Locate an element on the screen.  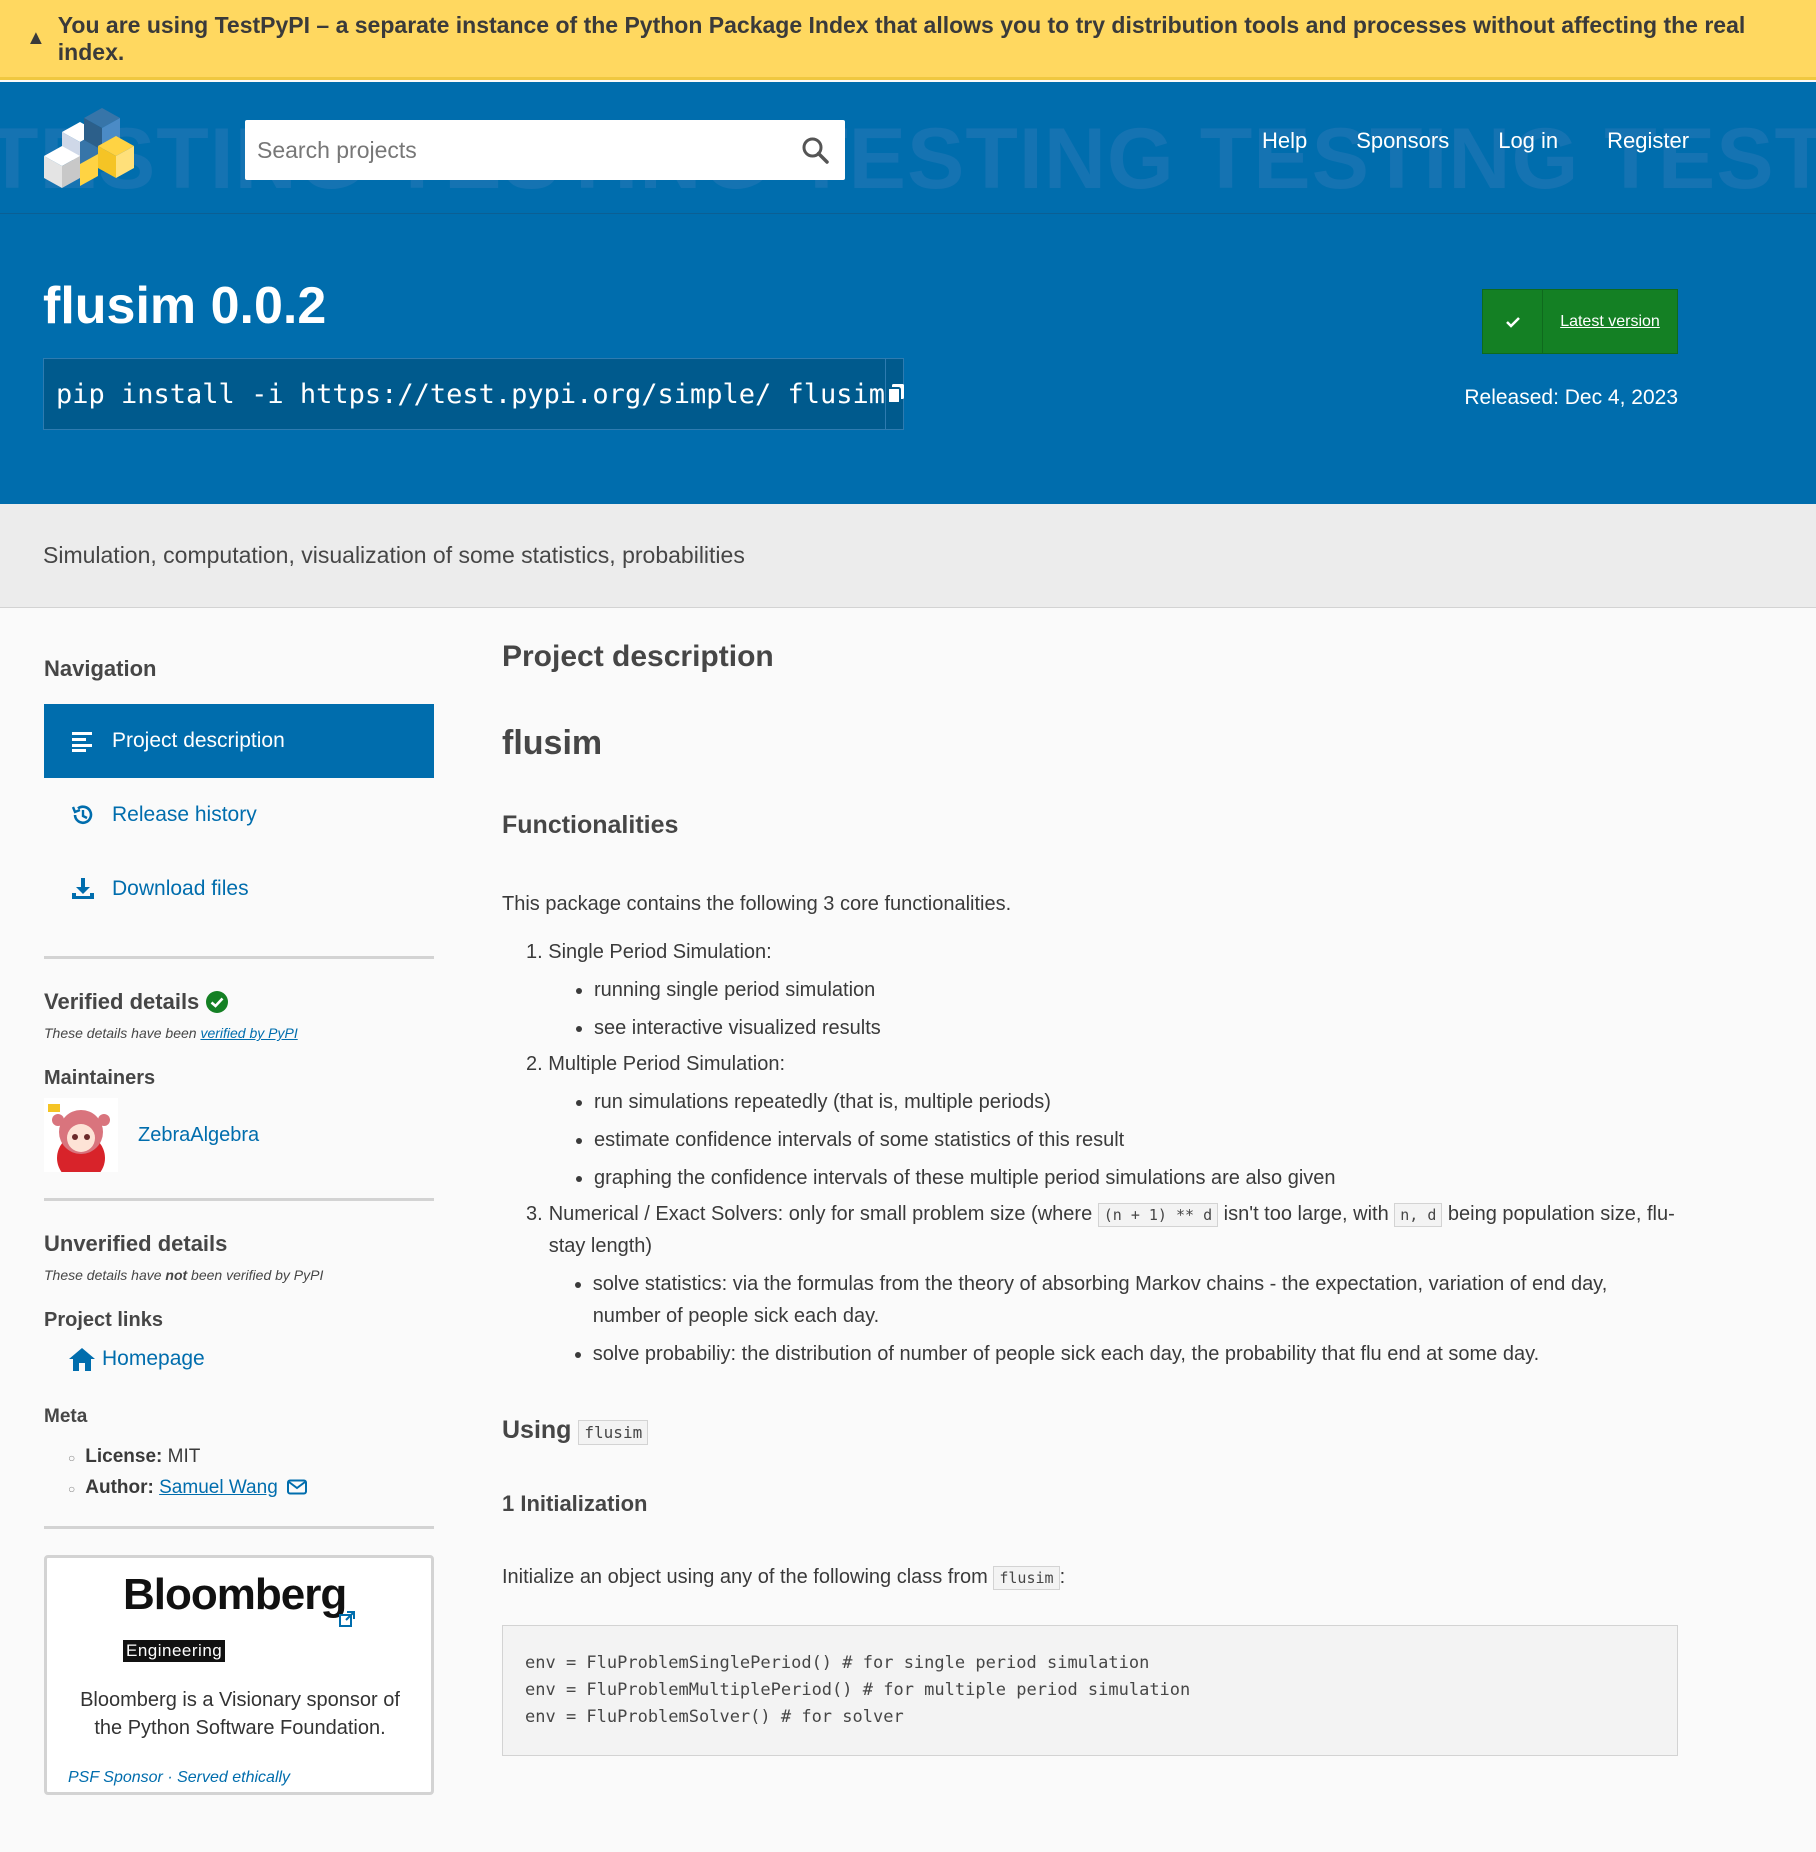
maintainers-heading: Maintainers is located at coordinates (100, 1078).